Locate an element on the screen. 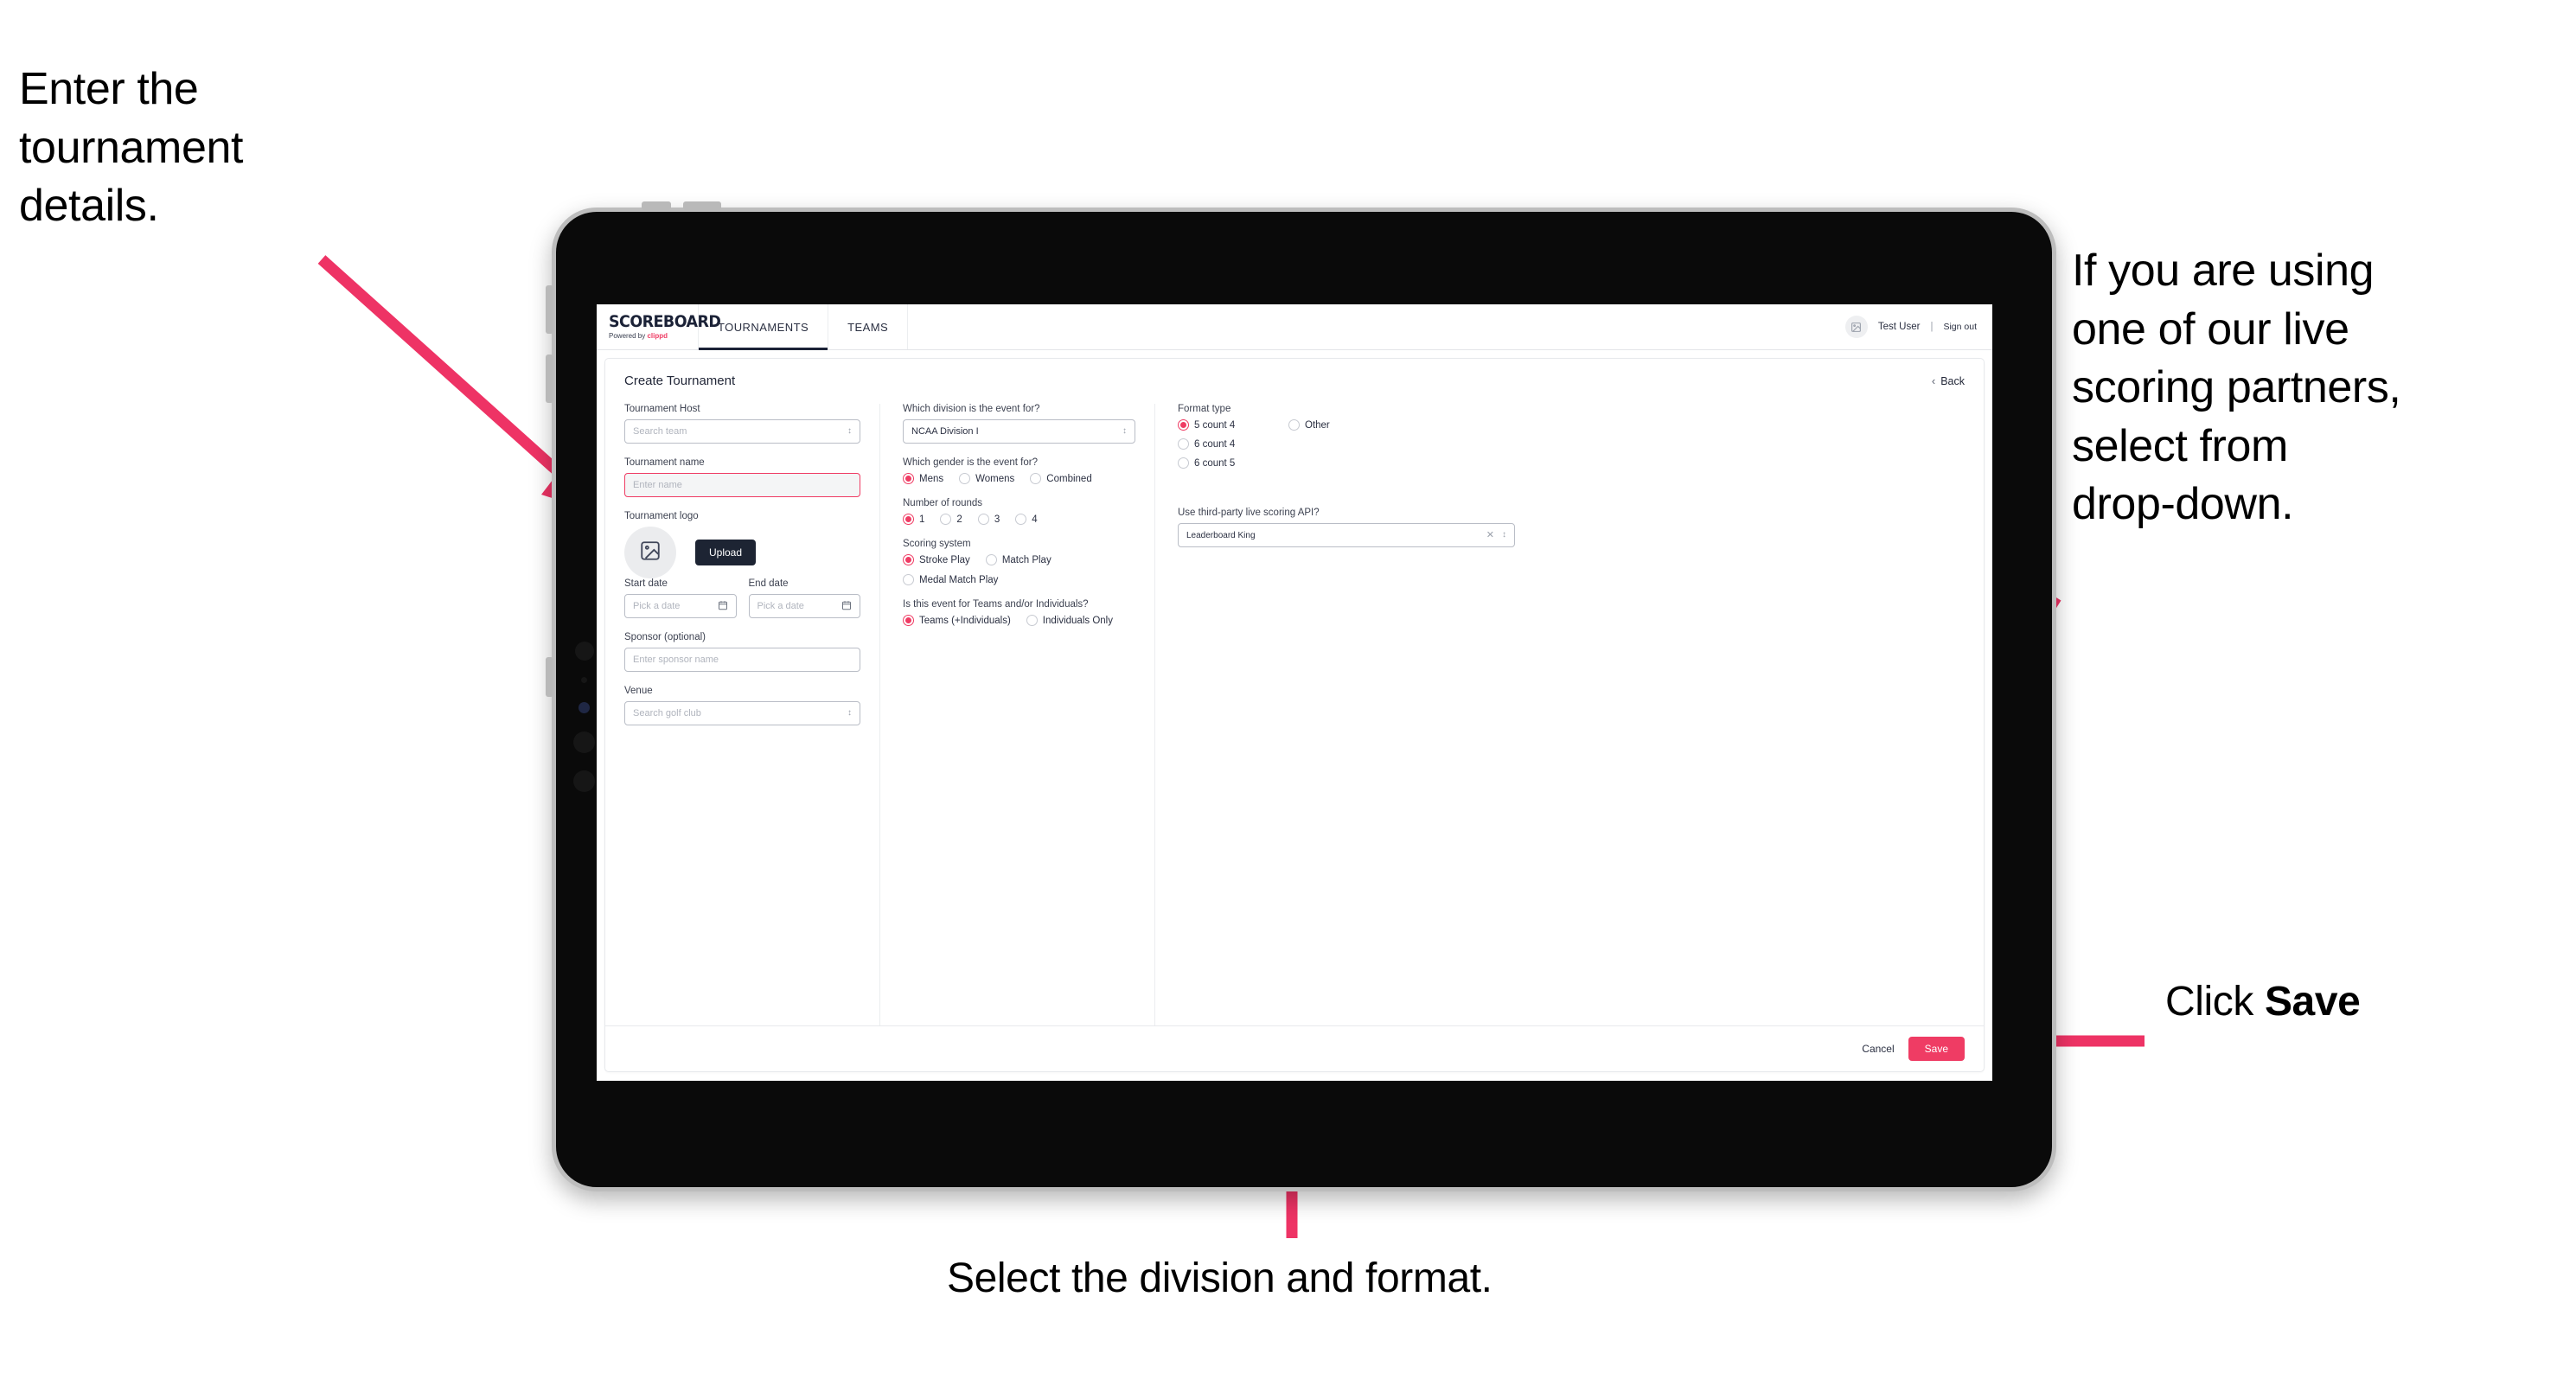  rounds-option-2: 2 is located at coordinates (951, 519).